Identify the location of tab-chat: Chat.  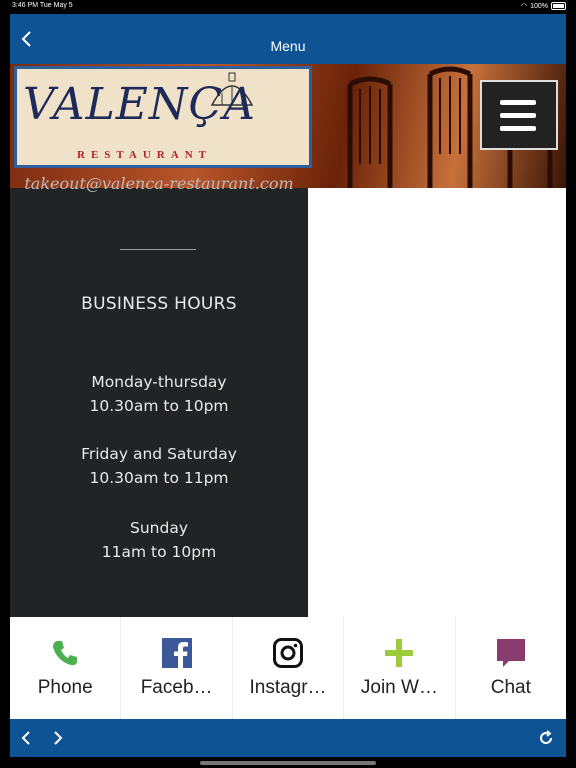
(511, 668).